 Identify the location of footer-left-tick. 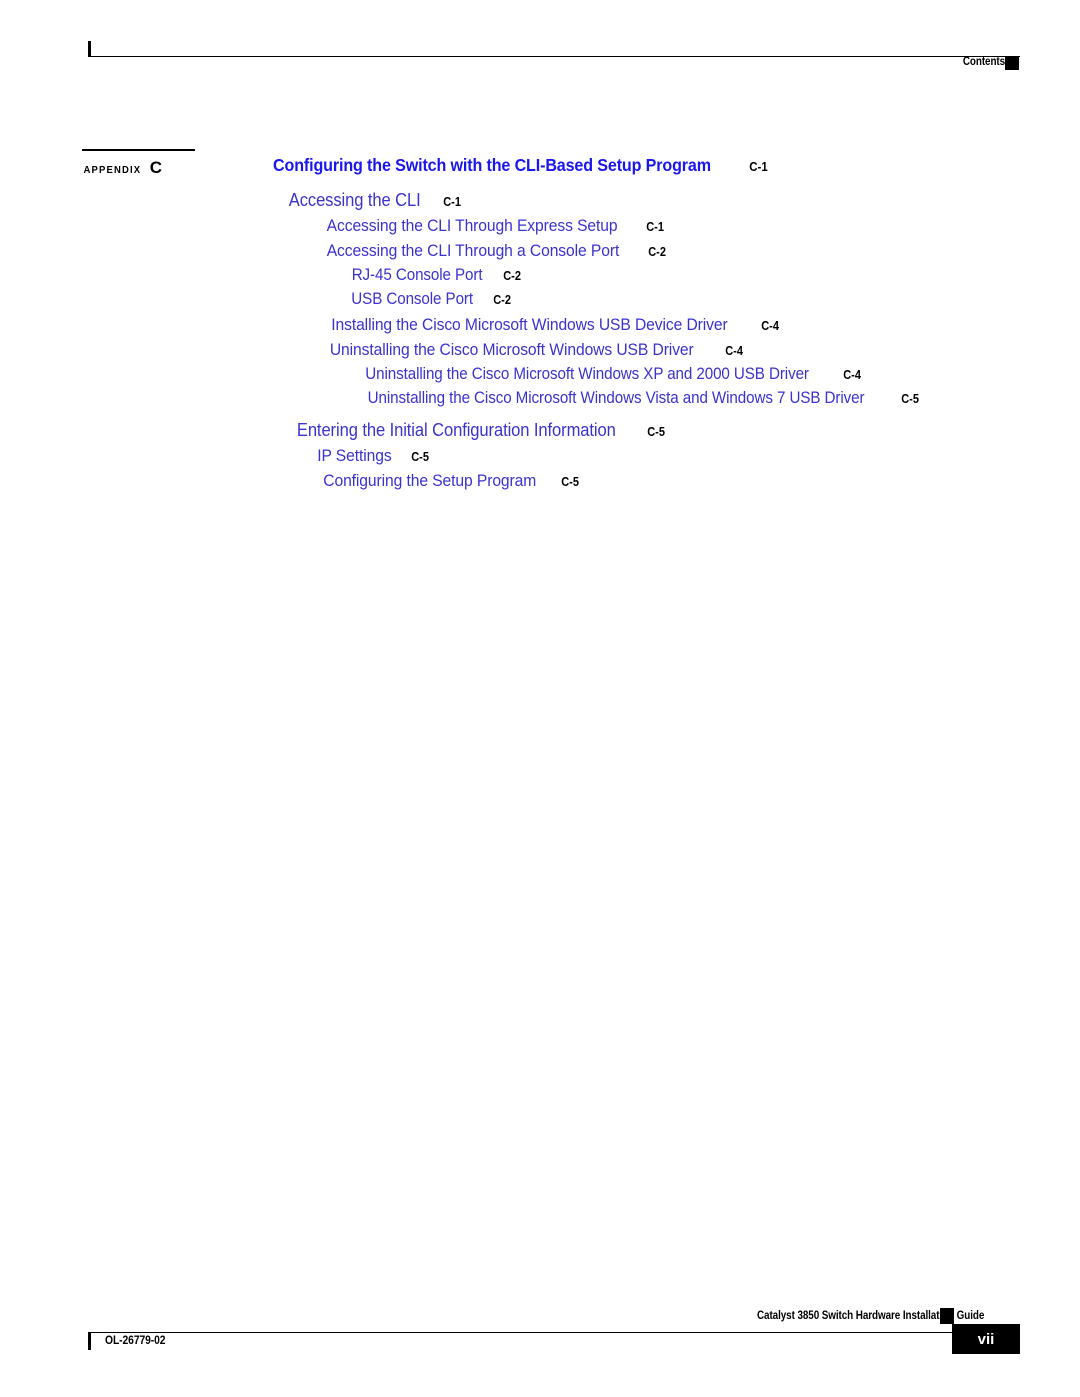
(89, 1341).